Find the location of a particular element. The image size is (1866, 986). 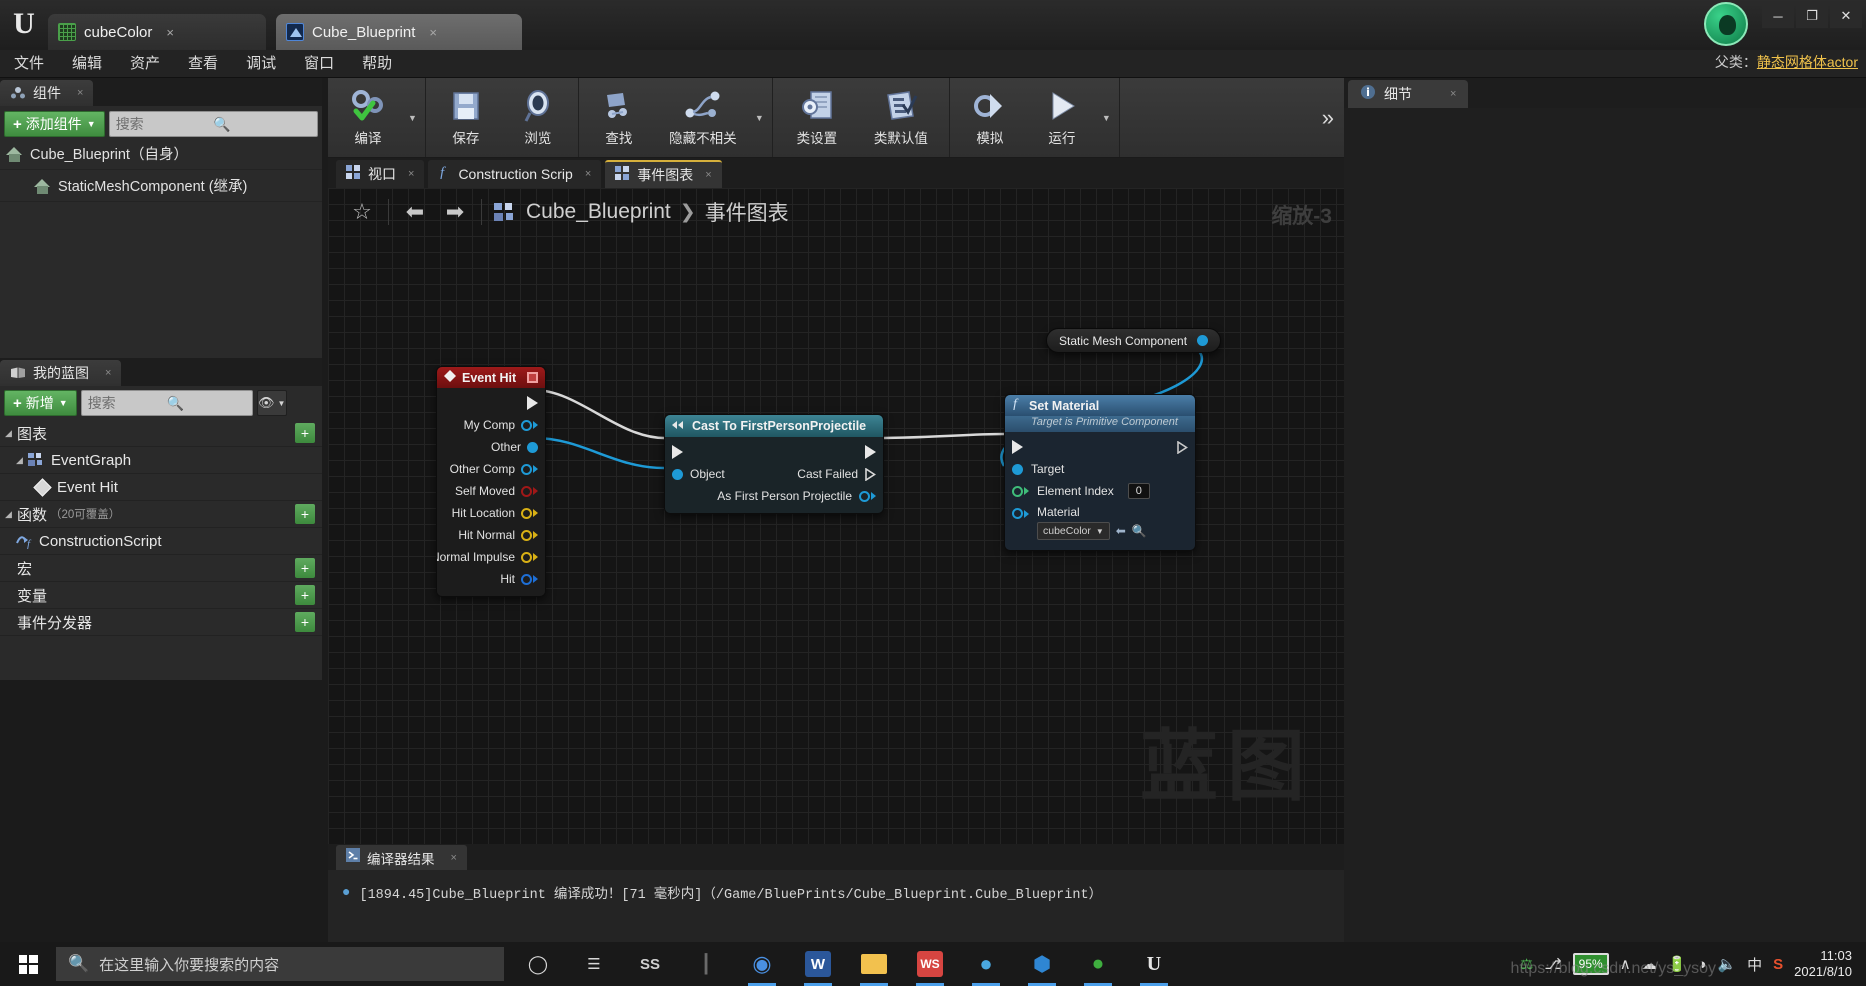

output-pin-other-comp is located at coordinates (526, 469).